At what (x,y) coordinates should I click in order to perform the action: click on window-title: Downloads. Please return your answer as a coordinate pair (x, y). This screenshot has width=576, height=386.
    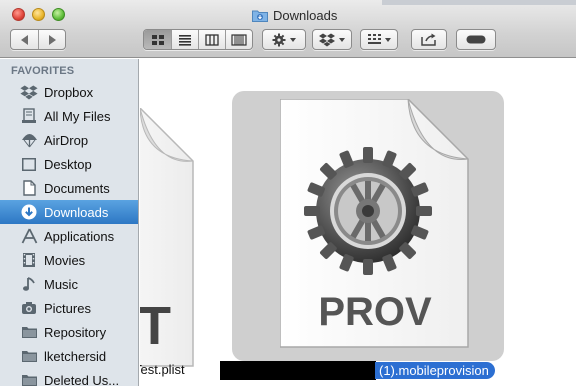
    Looking at the image, I should click on (294, 15).